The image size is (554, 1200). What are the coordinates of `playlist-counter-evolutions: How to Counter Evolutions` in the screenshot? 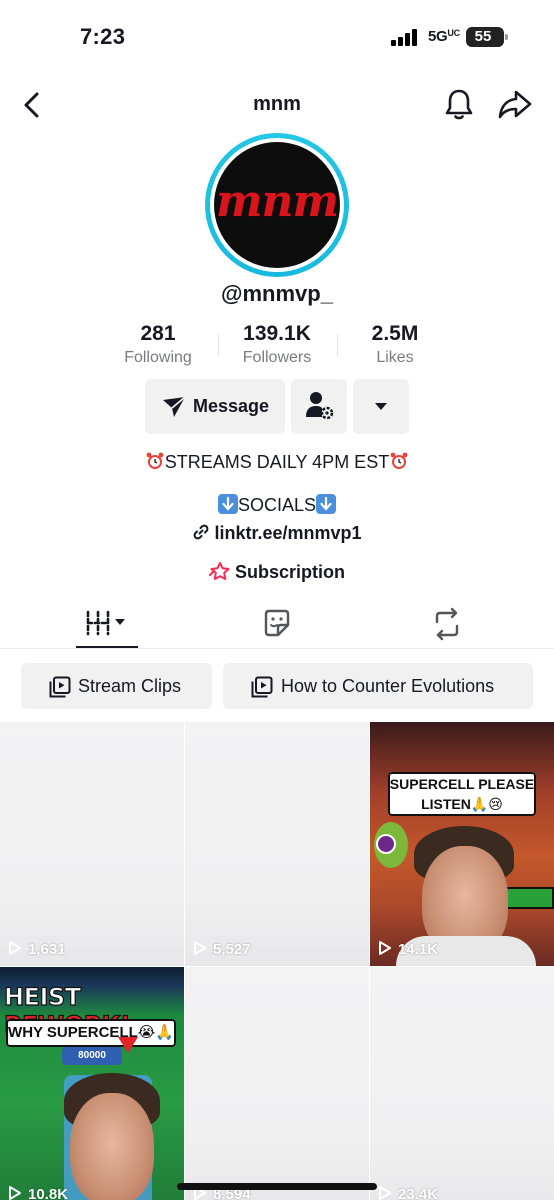 It's located at (378, 686).